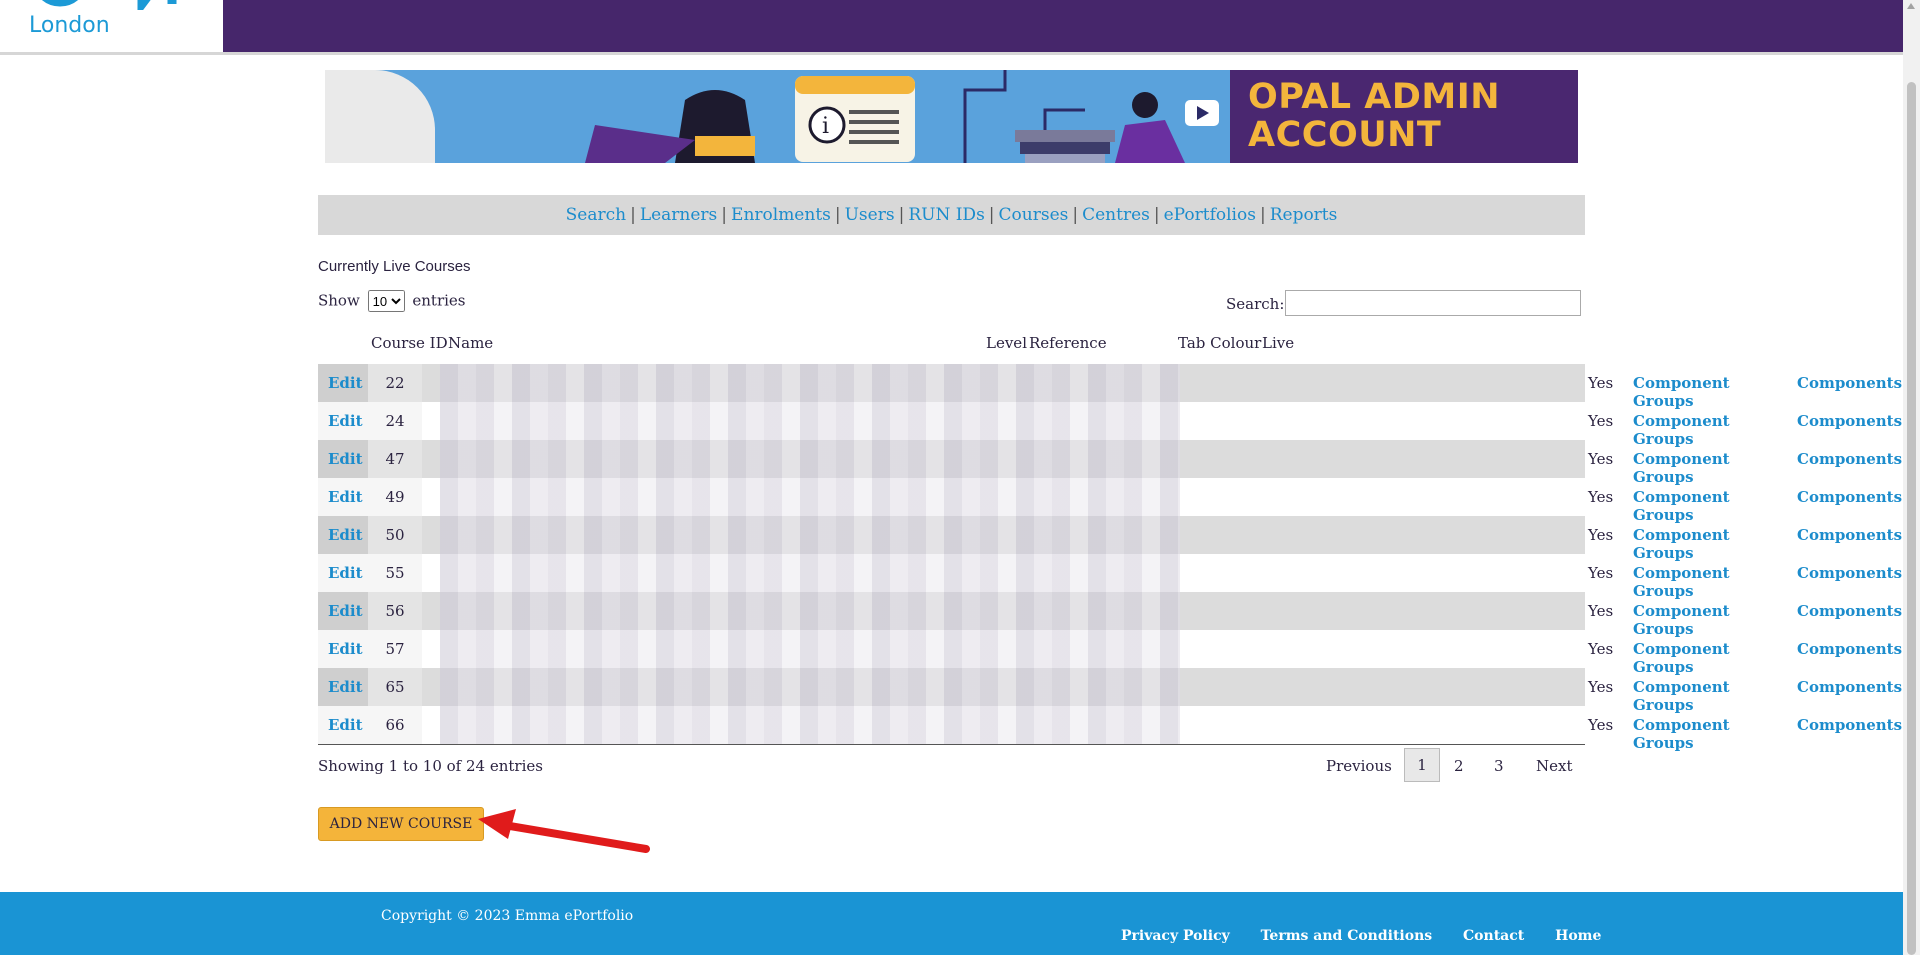  Describe the element at coordinates (1210, 215) in the screenshot. I see `nav-eportfolios: ePortfolios` at that location.